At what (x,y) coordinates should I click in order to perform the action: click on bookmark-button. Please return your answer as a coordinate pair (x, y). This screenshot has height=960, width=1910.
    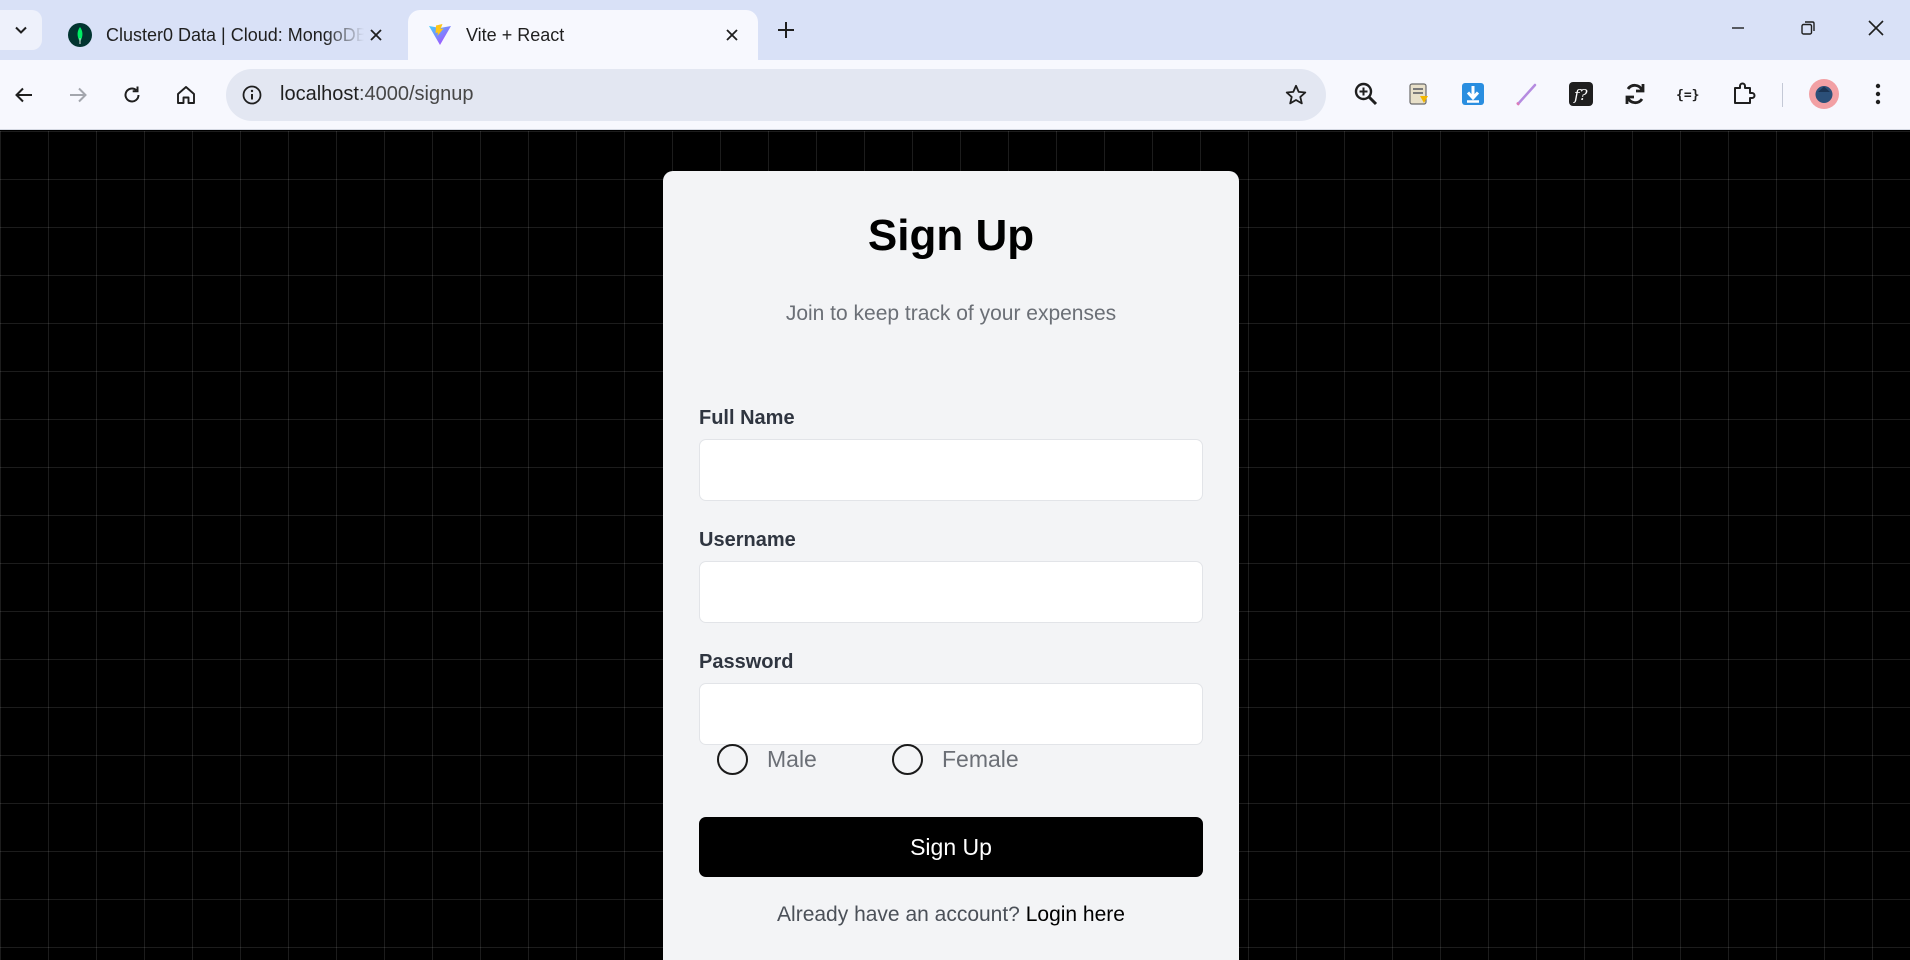
    Looking at the image, I should click on (1296, 95).